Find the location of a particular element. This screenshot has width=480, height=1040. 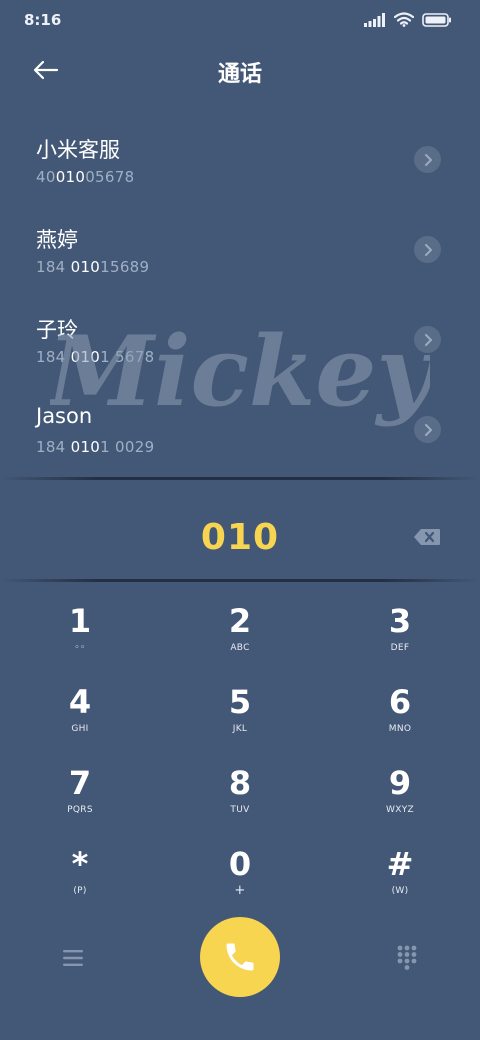

key-0: 0 + is located at coordinates (240, 885).